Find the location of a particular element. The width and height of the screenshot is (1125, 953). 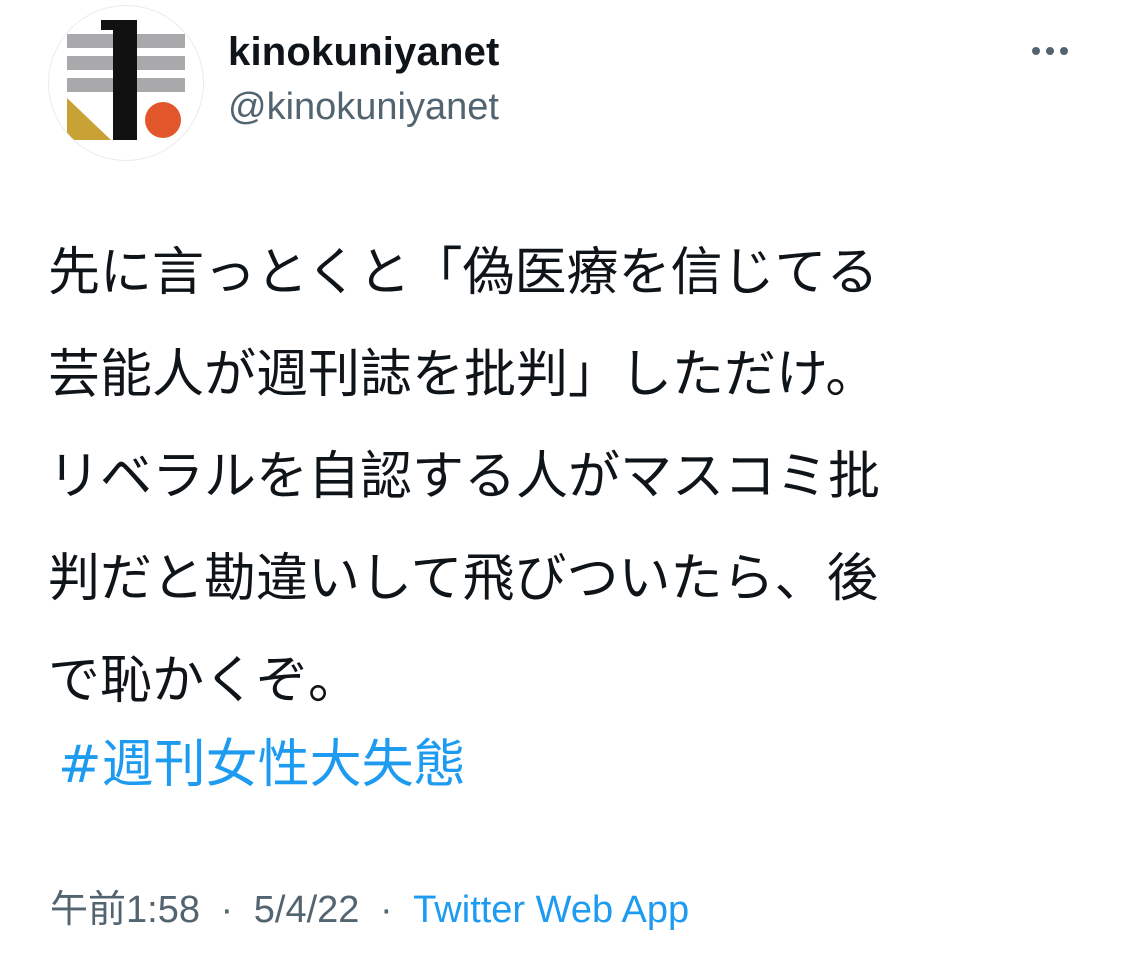

tweet-line: 先に言っとくと「偽医療を信じてる is located at coordinates (463, 273).